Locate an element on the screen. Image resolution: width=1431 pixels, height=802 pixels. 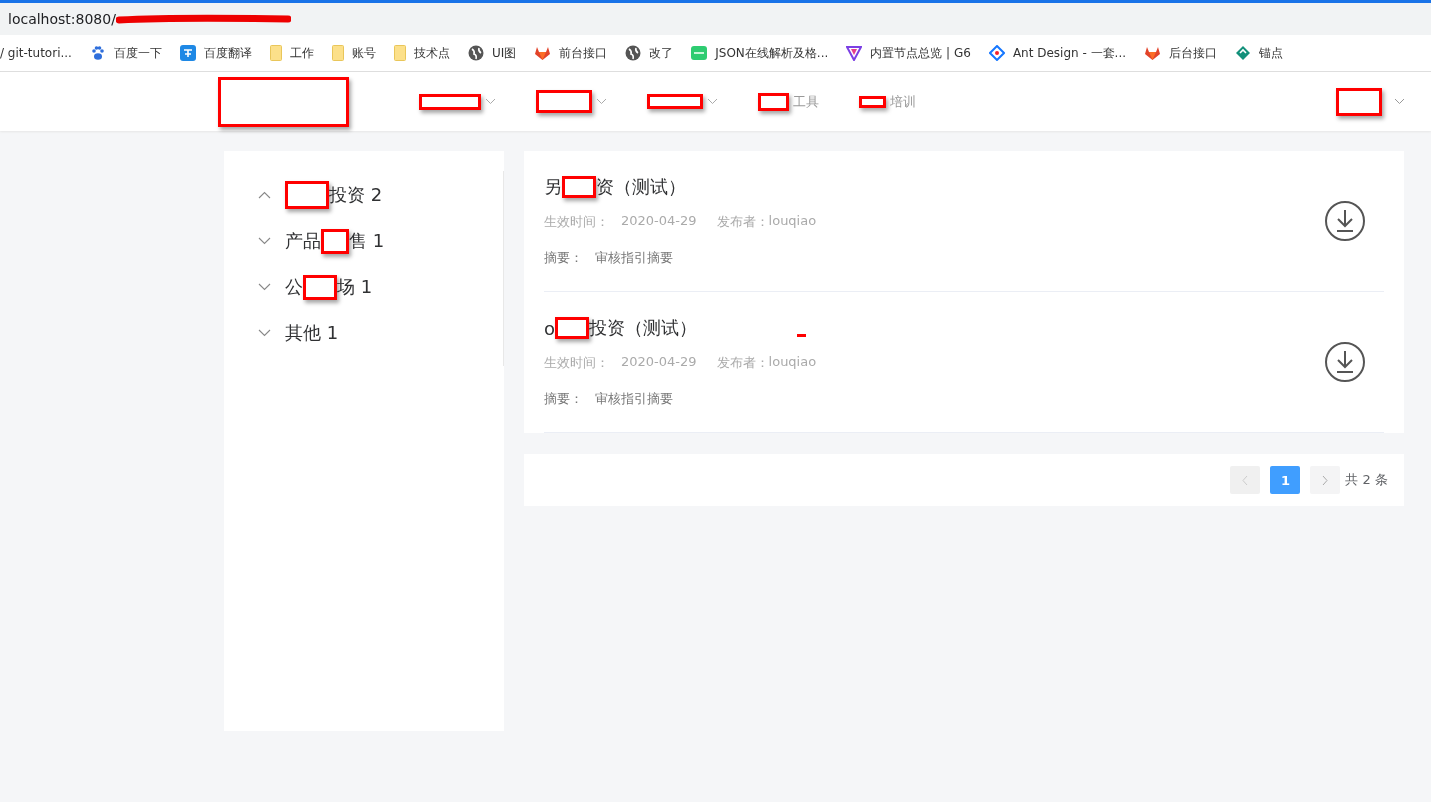
bookmark-link: 技术点 is located at coordinates (431, 53).